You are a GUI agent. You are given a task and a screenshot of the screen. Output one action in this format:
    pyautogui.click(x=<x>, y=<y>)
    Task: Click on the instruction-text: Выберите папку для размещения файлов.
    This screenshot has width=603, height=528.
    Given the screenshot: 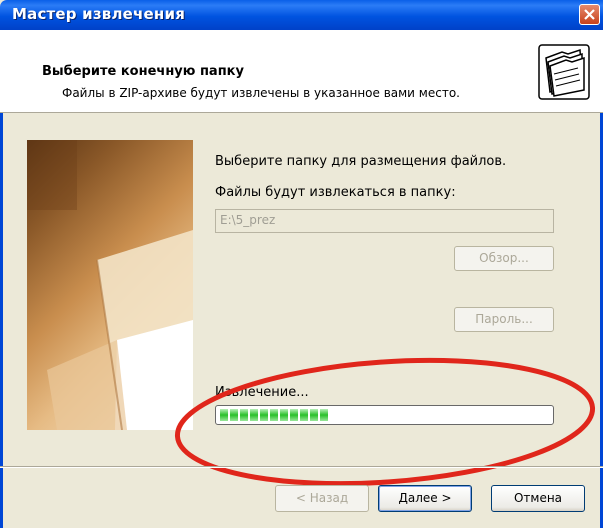 What is the action you would take?
    pyautogui.click(x=361, y=161)
    